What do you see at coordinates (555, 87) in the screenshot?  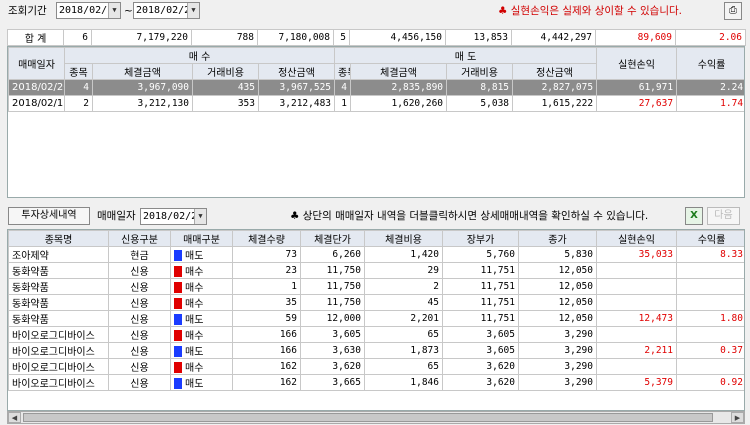 I see `daily-sell-settle: 2,827,075` at bounding box center [555, 87].